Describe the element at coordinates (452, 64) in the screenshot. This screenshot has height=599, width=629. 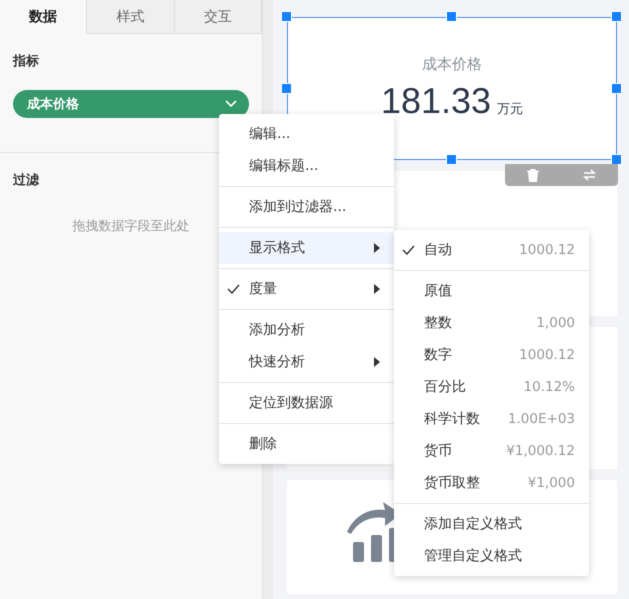
I see `card-title: 成本价格` at that location.